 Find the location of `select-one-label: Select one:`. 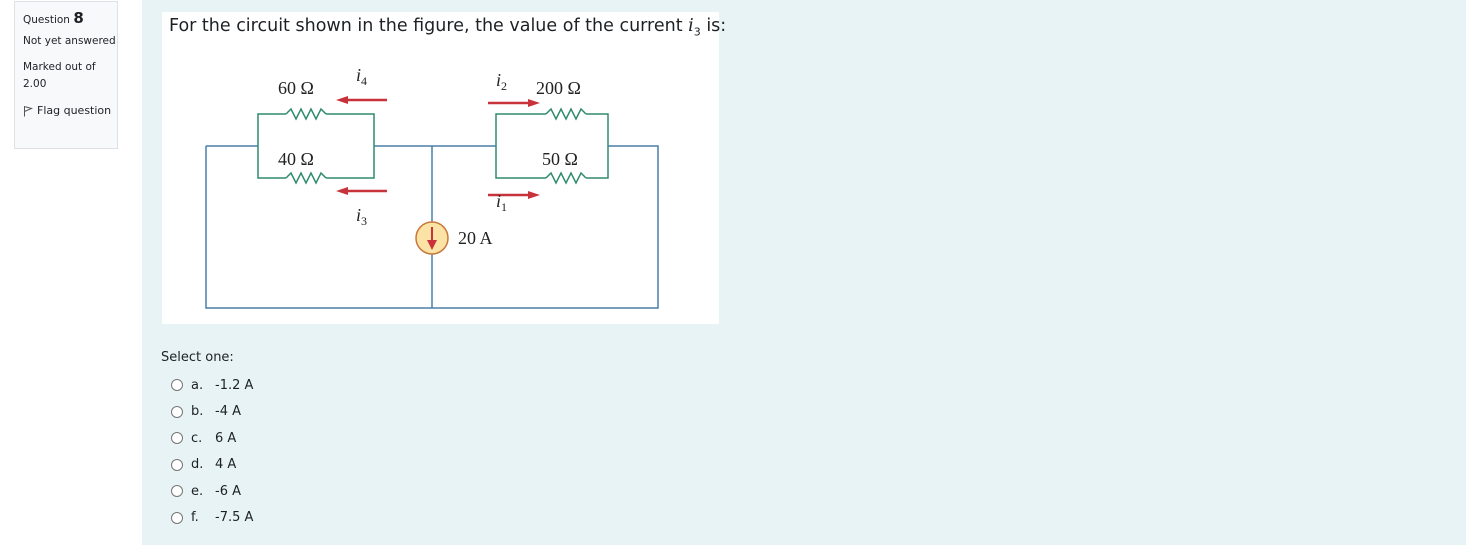

select-one-label: Select one: is located at coordinates (197, 357).